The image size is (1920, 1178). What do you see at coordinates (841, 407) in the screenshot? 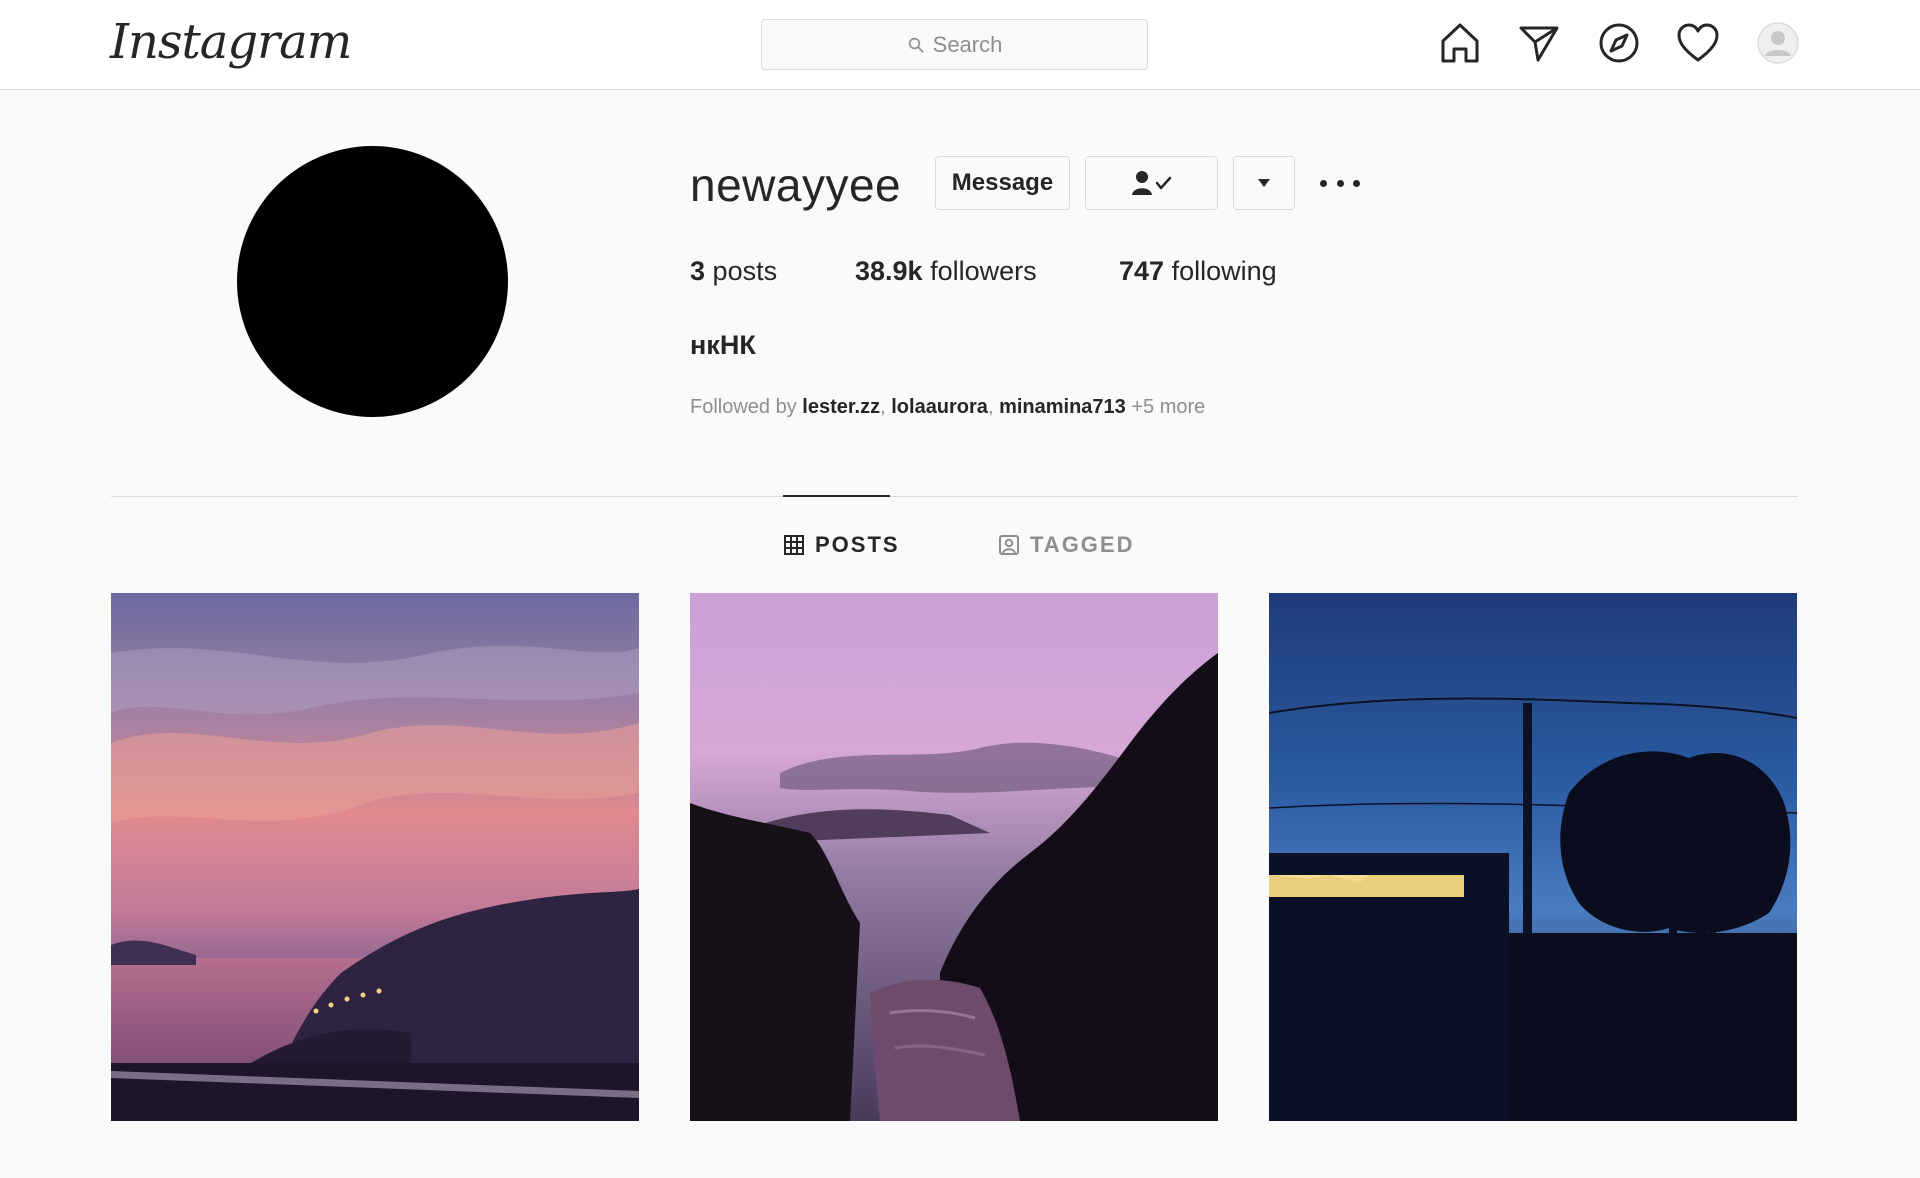
I see `mutual-follower: lester.zz` at bounding box center [841, 407].